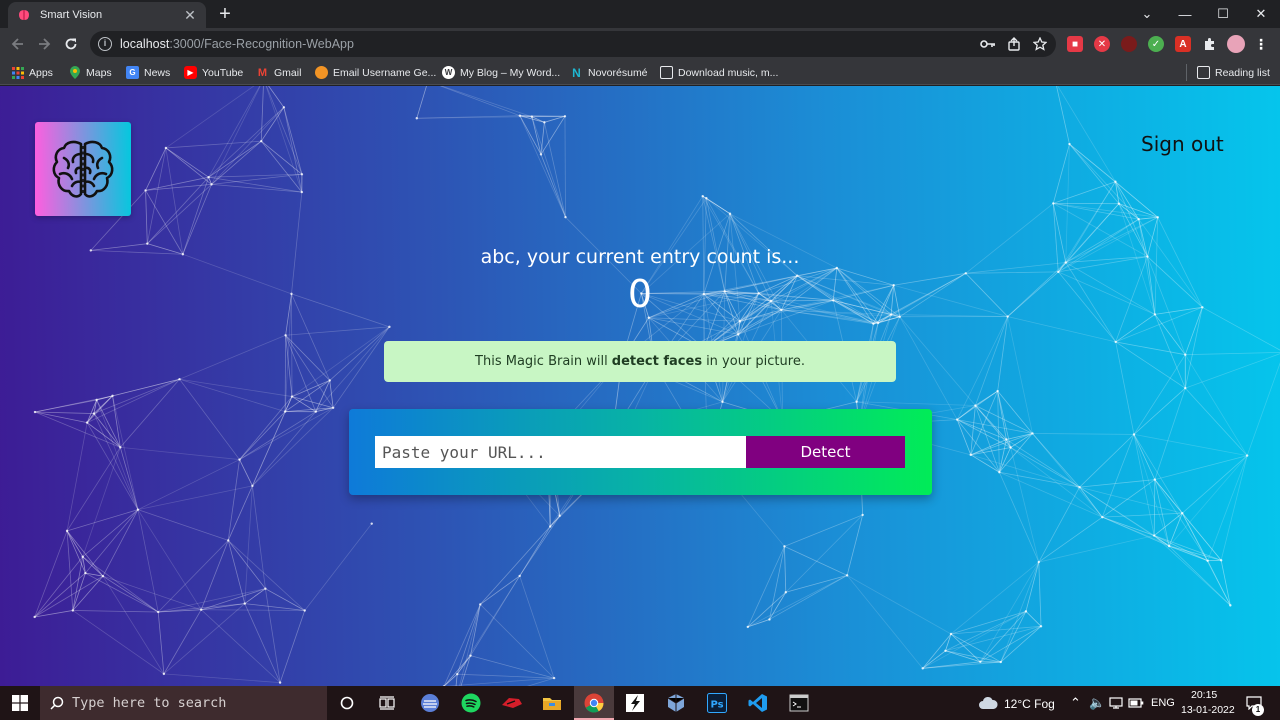  I want to click on reading-list-button: Reading list, so click(1228, 72).